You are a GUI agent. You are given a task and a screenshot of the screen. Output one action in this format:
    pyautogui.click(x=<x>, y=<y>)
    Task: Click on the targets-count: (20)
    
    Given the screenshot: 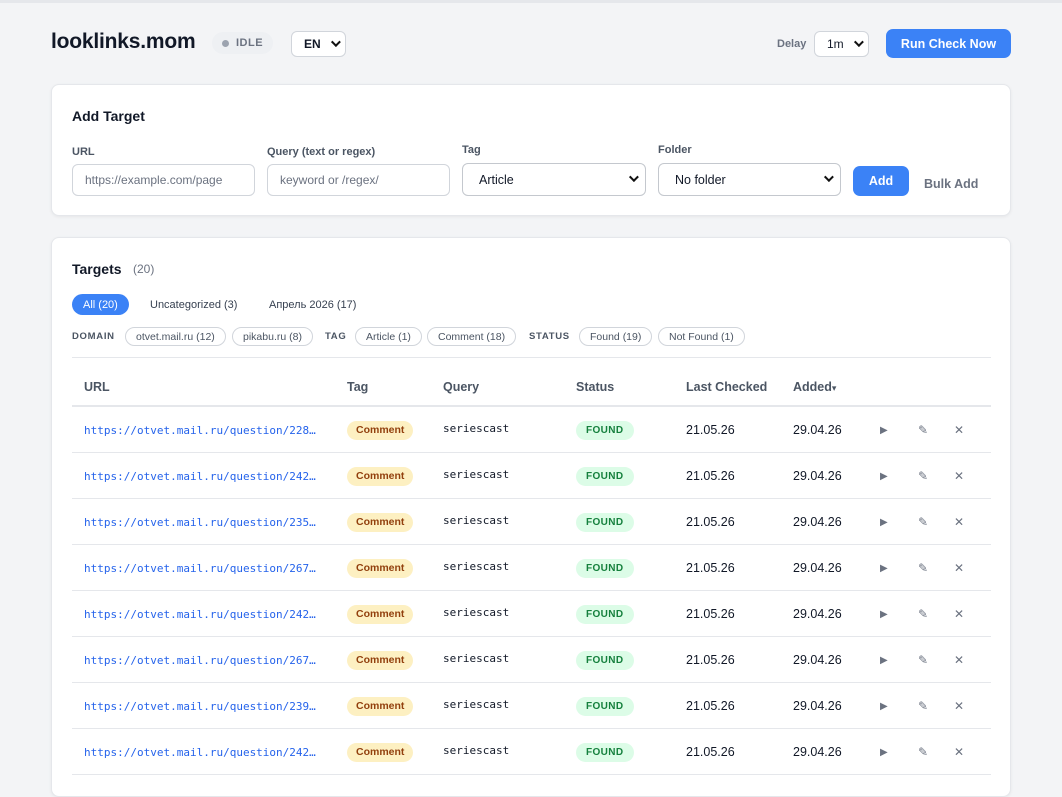 What is the action you would take?
    pyautogui.click(x=144, y=269)
    